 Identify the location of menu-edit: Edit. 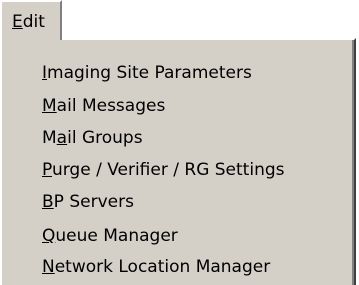
(31, 20).